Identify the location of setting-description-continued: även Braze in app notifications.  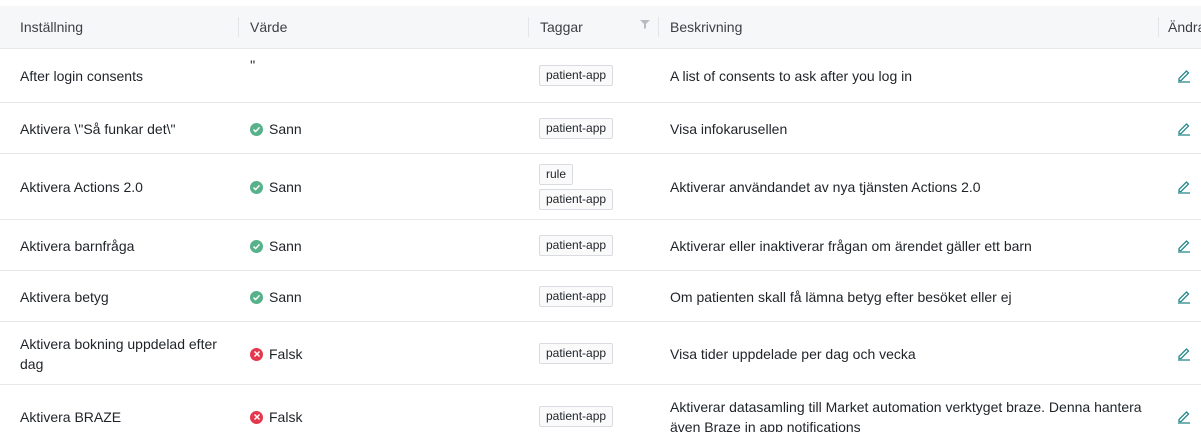
(765, 425).